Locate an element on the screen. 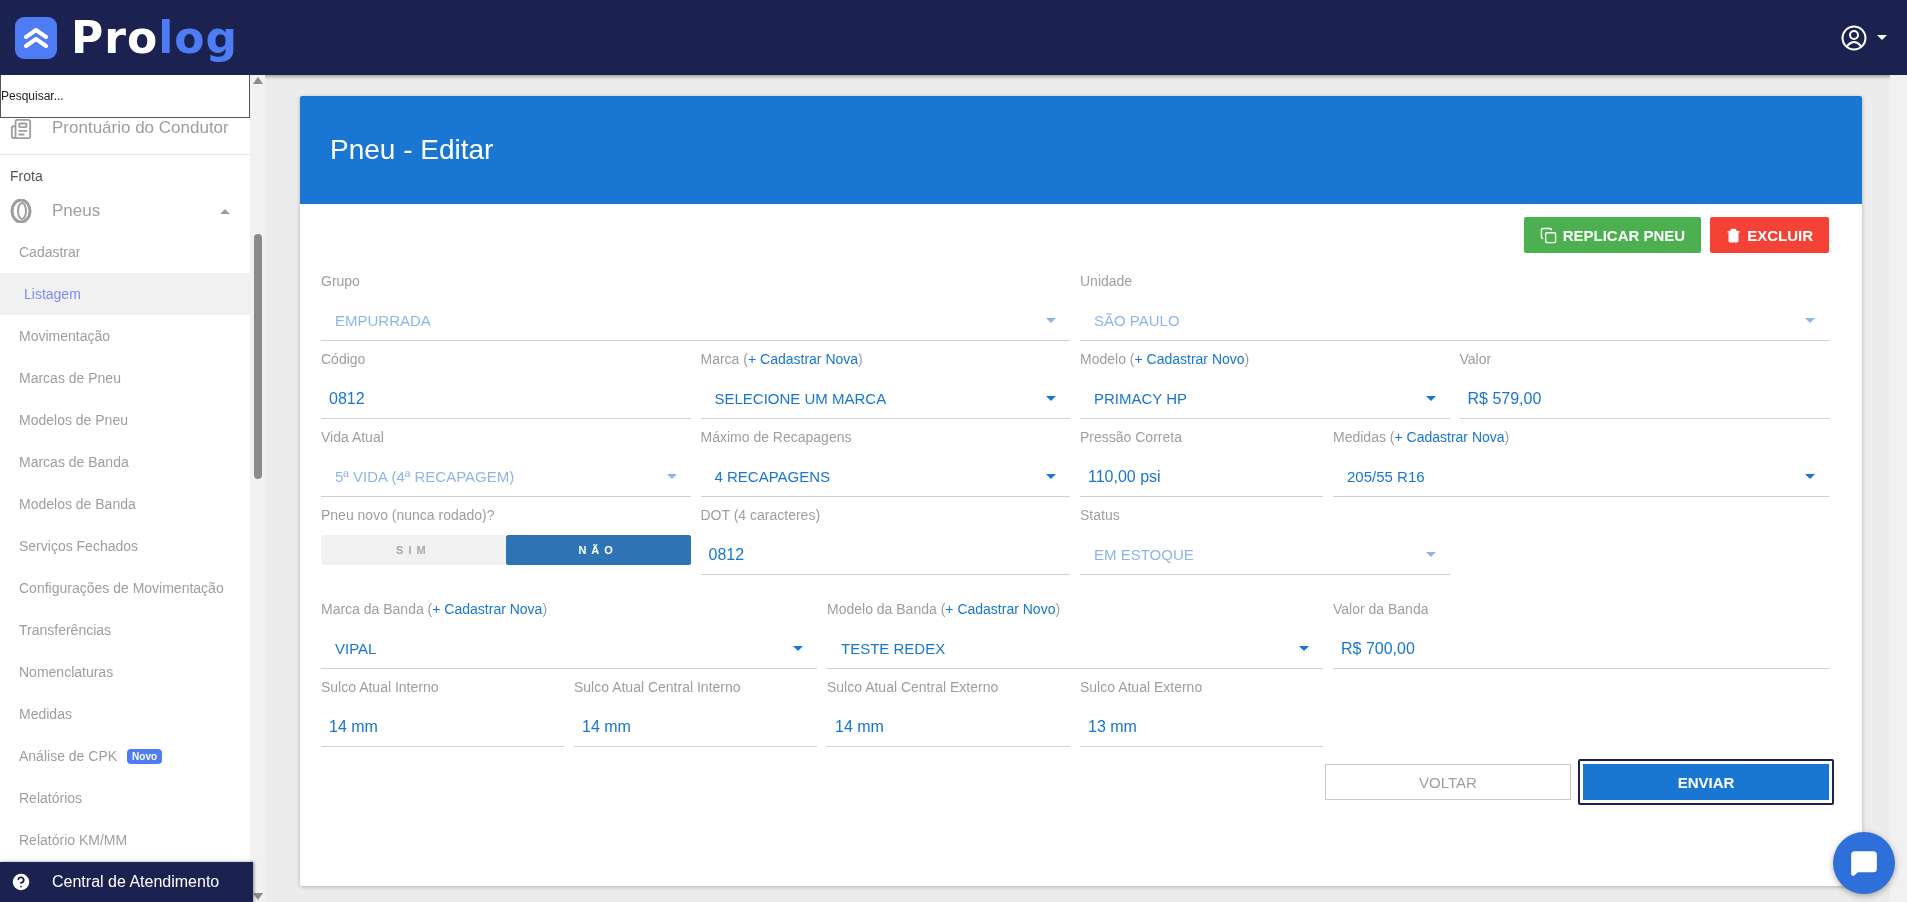  select-field: TESTE REDEX is located at coordinates (1075, 649).